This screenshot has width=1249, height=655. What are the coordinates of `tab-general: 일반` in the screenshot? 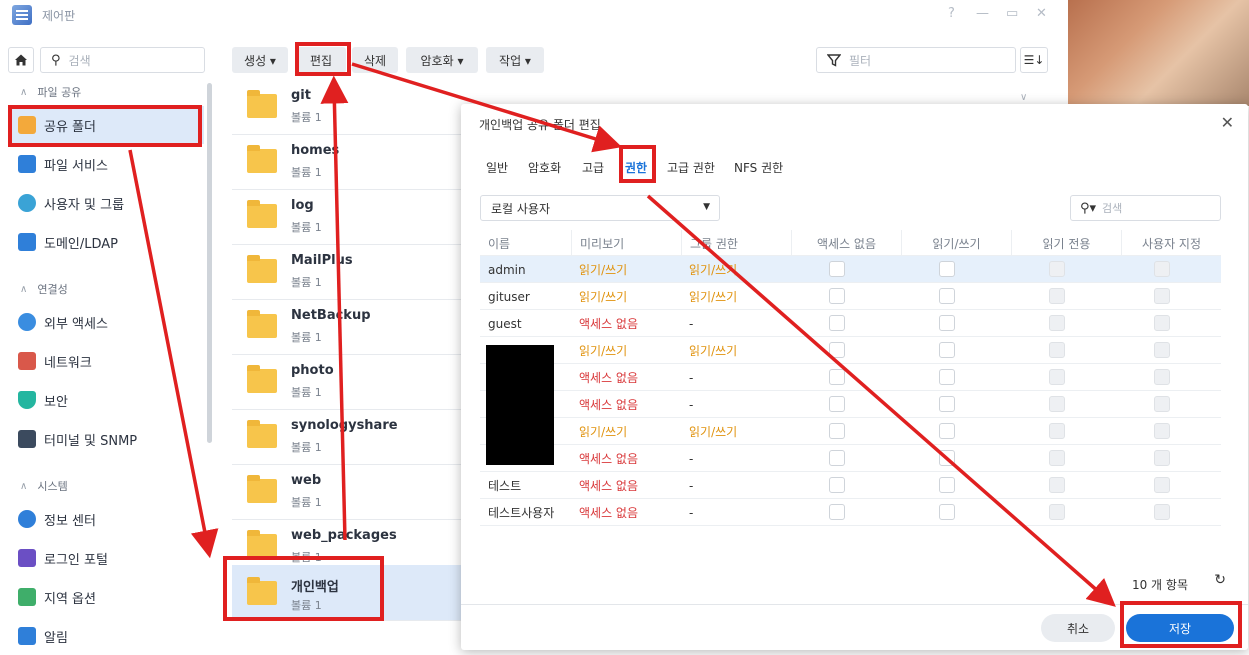 It's located at (497, 167).